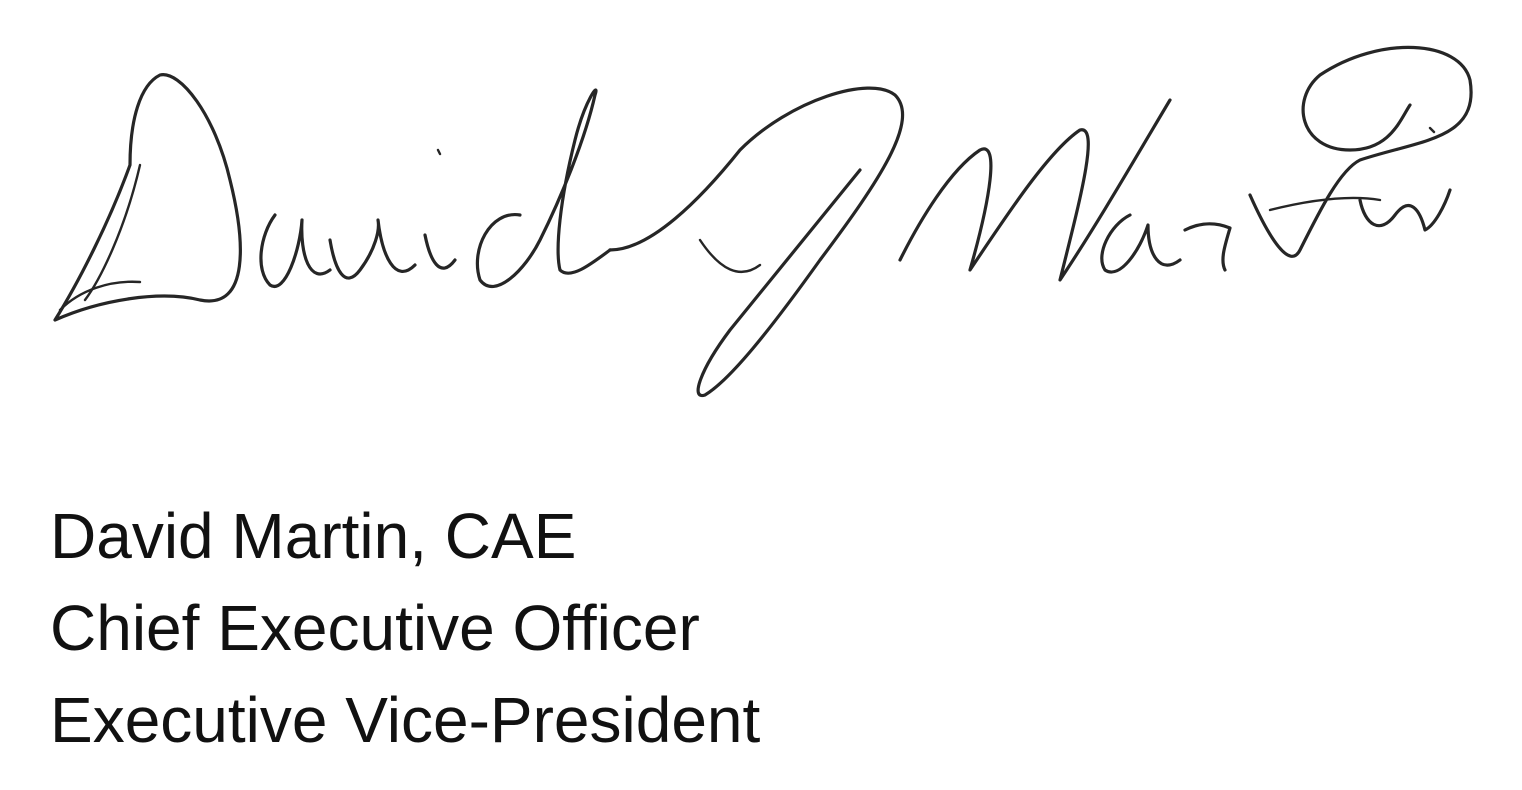  Describe the element at coordinates (375, 628) in the screenshot. I see `signer-title-1: Chief Executive Officer` at that location.